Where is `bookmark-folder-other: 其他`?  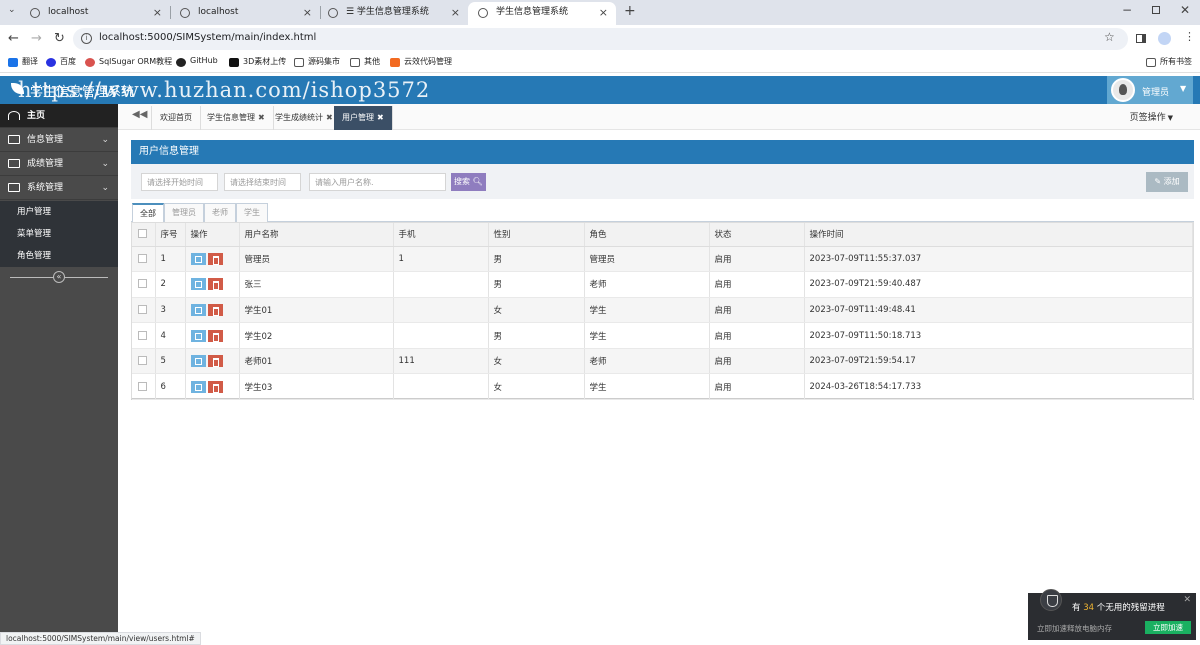 bookmark-folder-other: 其他 is located at coordinates (365, 61).